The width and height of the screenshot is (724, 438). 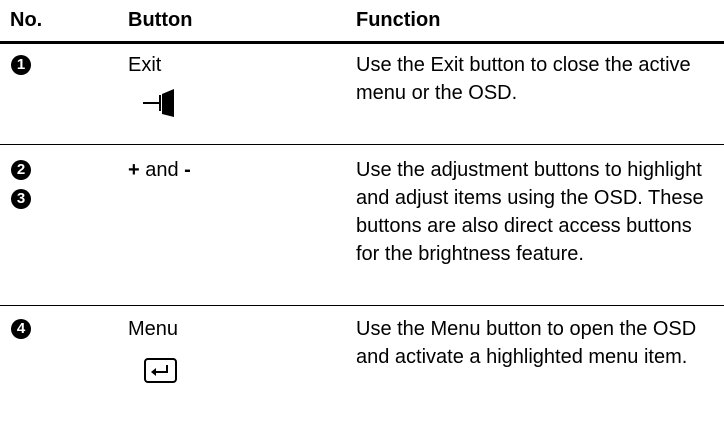 I want to click on plus-label: +, so click(x=134, y=170).